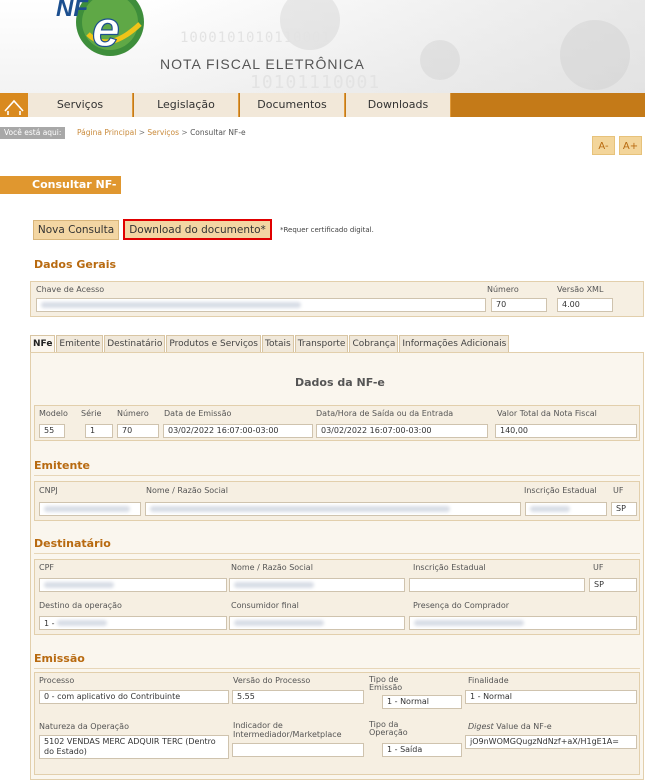  I want to click on cpf-label: CPF, so click(47, 567).